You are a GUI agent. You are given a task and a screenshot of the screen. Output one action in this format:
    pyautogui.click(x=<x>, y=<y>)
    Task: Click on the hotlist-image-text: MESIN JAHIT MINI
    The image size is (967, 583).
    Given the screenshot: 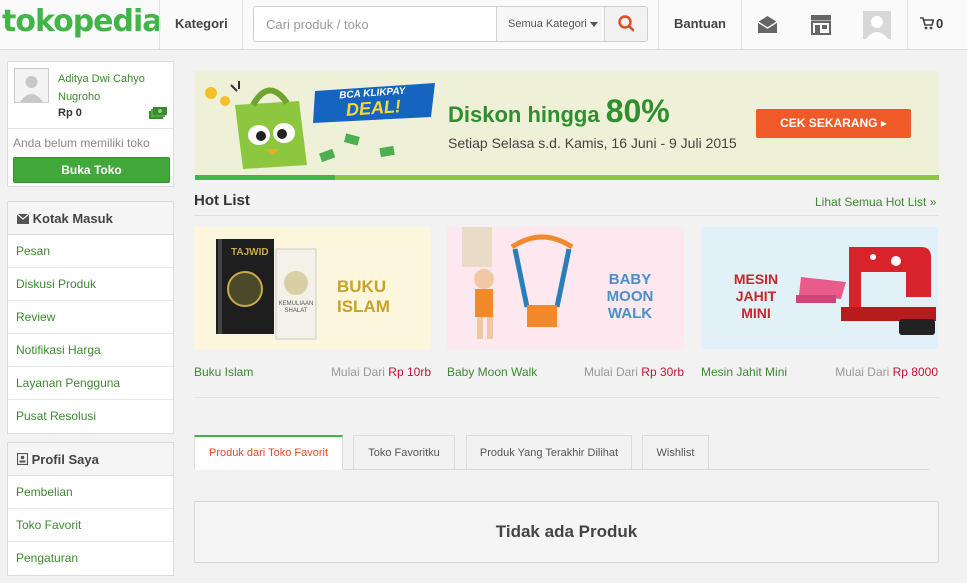 What is the action you would take?
    pyautogui.click(x=756, y=296)
    